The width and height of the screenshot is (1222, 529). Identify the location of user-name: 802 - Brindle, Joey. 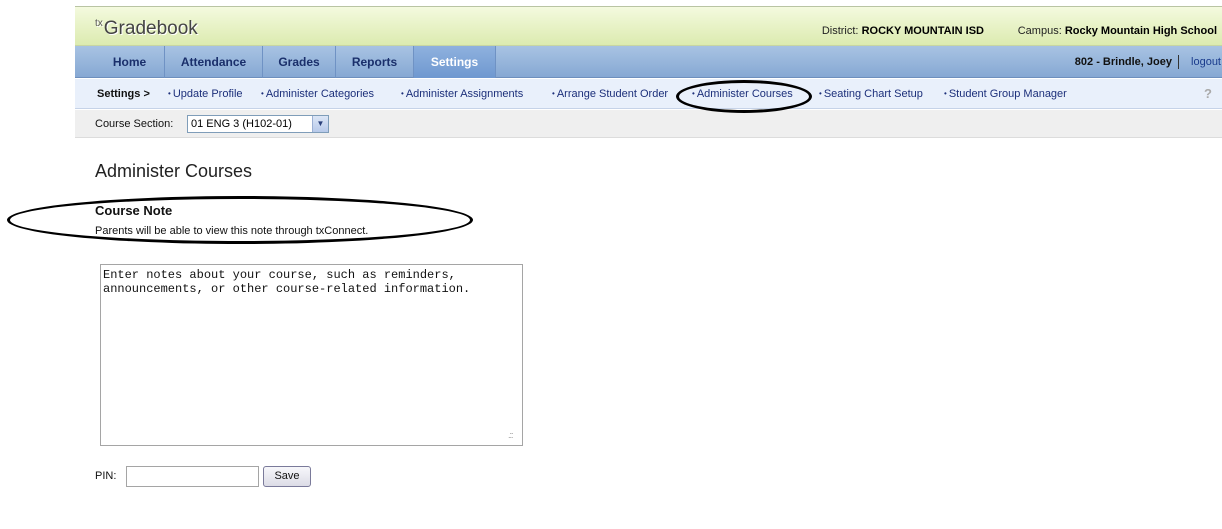
(1123, 62).